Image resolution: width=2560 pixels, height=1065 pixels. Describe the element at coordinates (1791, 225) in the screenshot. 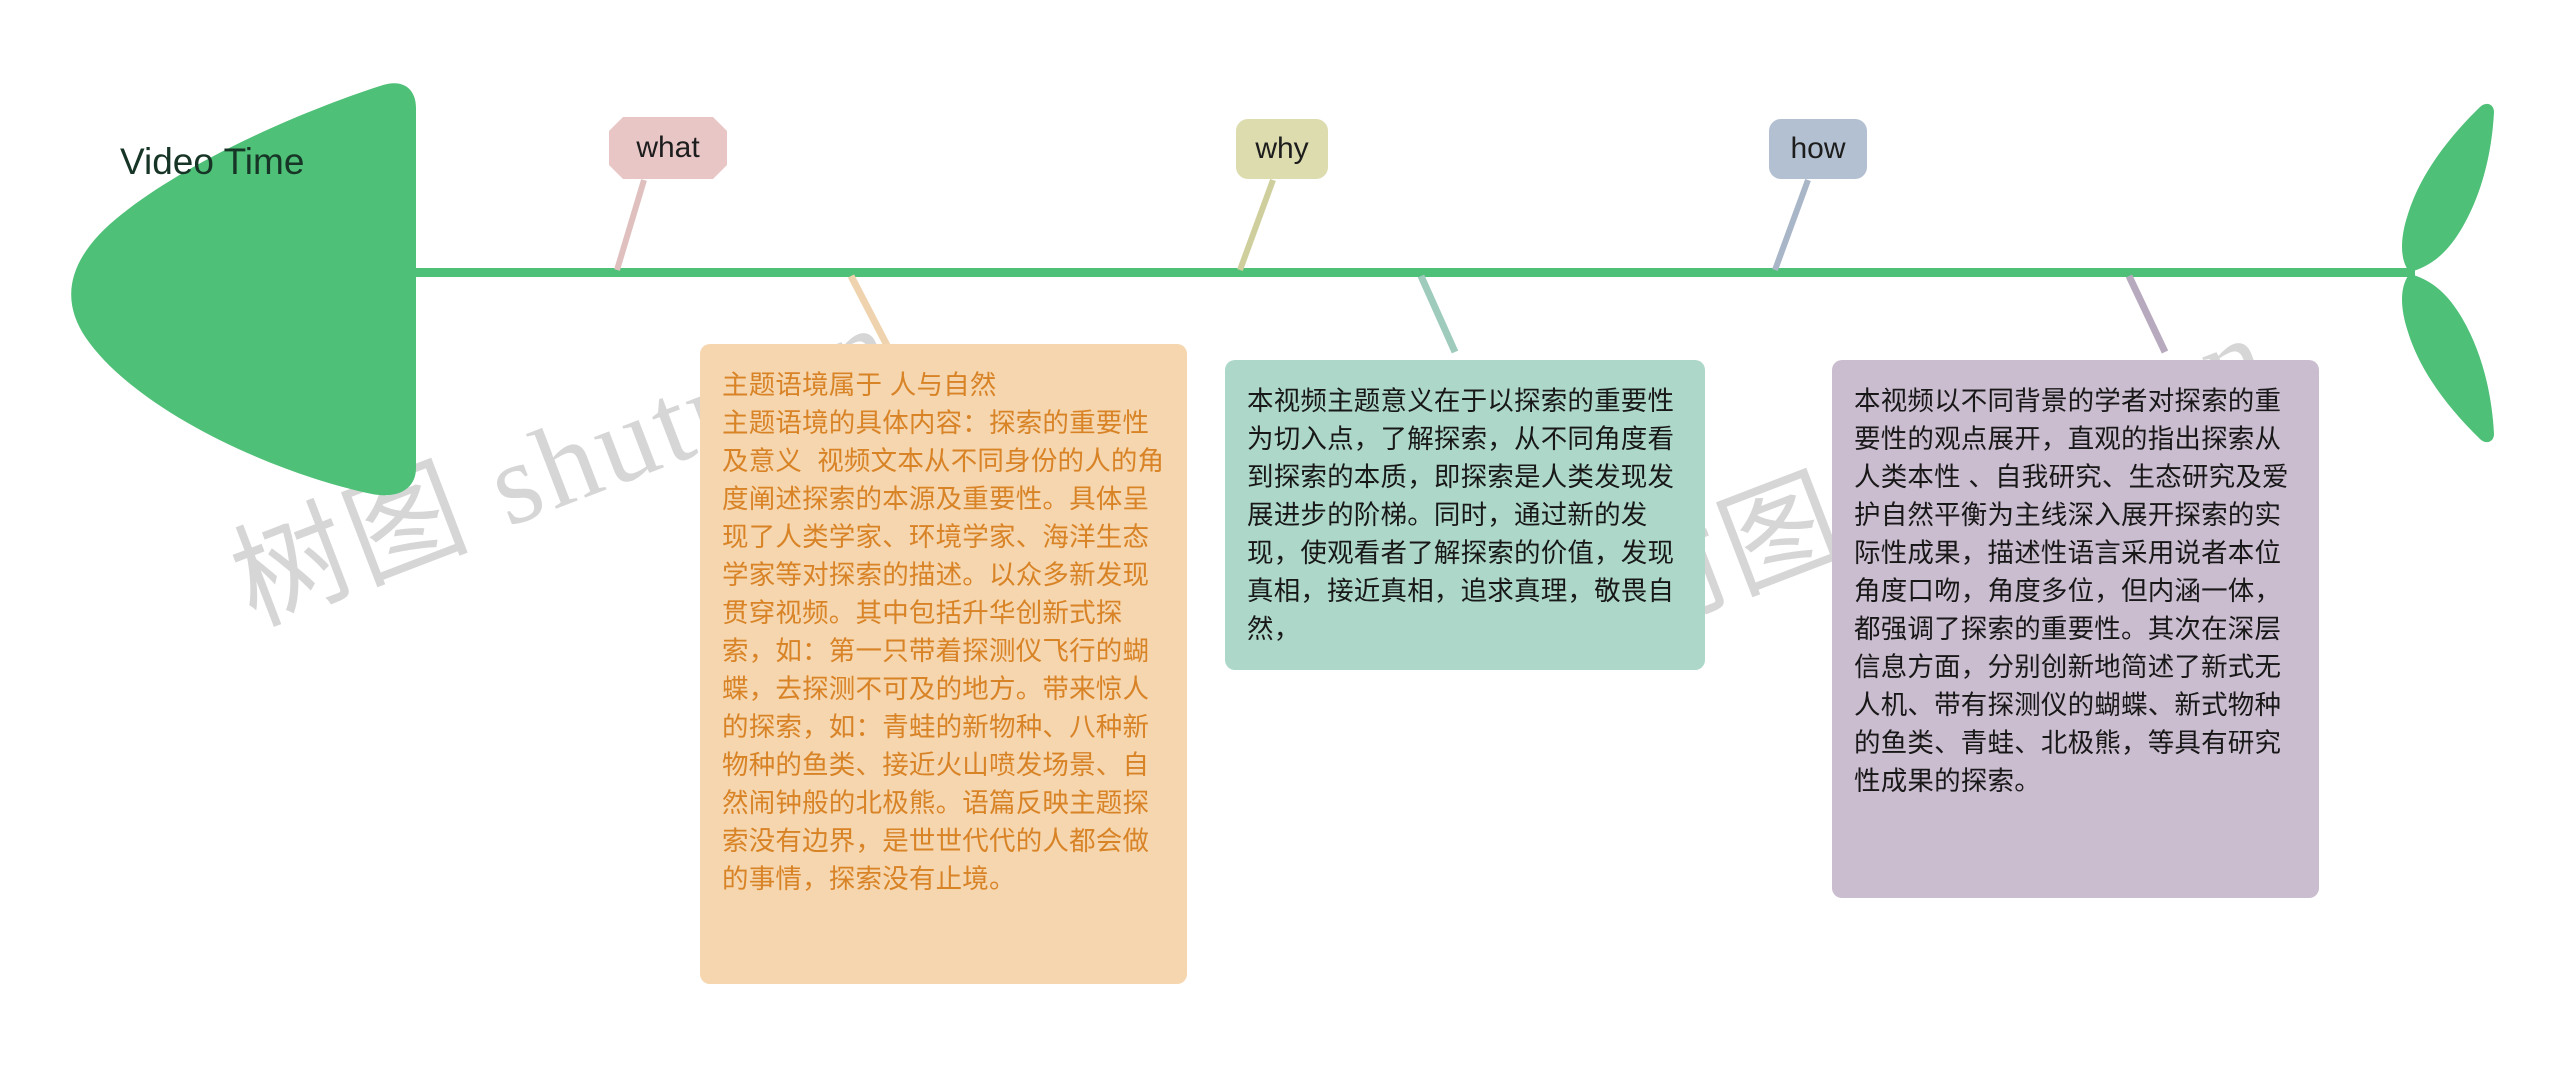

I see `stem-how` at that location.